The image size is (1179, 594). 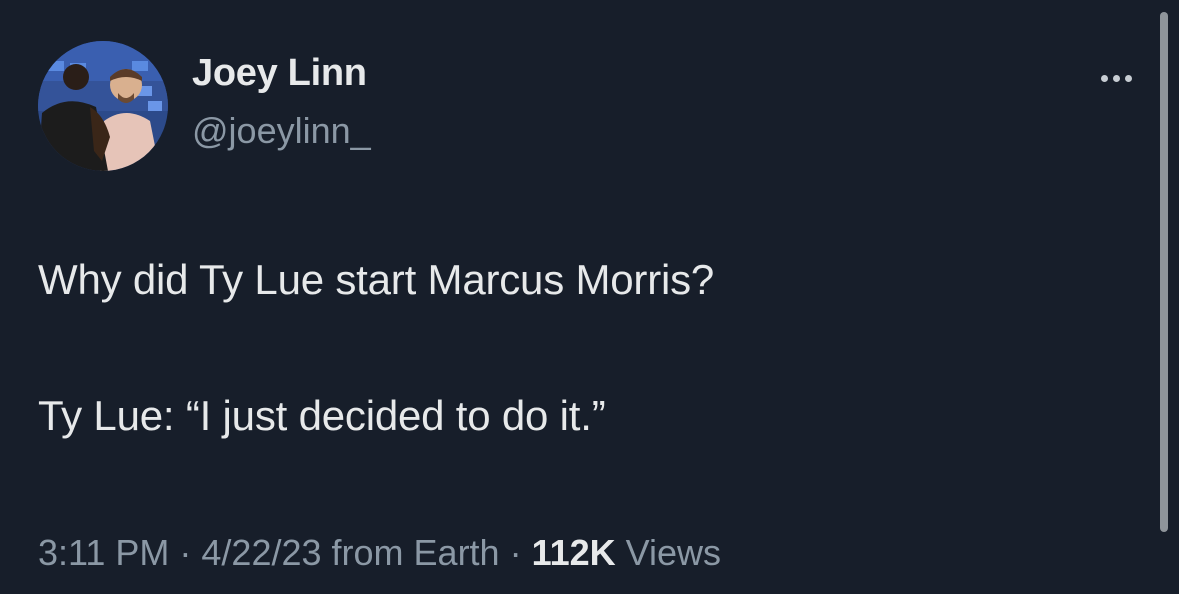 I want to click on display-name: Joey Linn, so click(x=279, y=73).